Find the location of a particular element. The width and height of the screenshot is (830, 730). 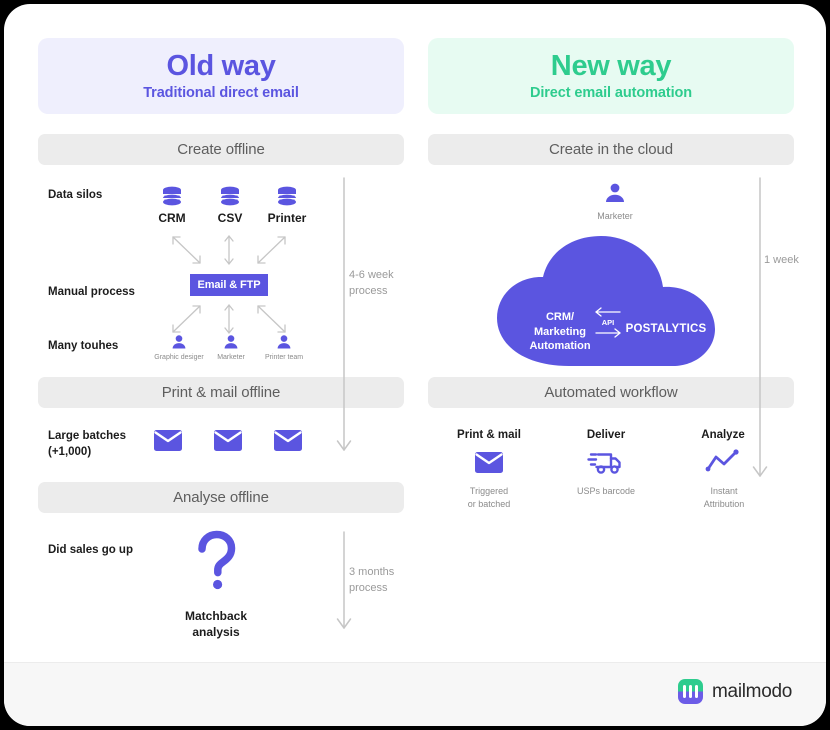

person-icon-graphic-designer is located at coordinates (179, 342).